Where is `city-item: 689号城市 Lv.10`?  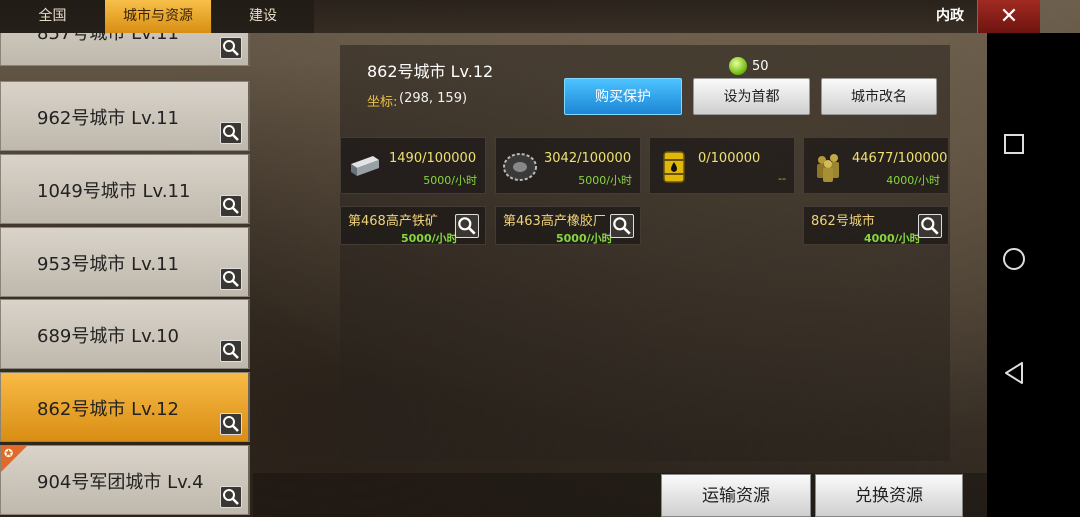 city-item: 689号城市 Lv.10 is located at coordinates (125, 334).